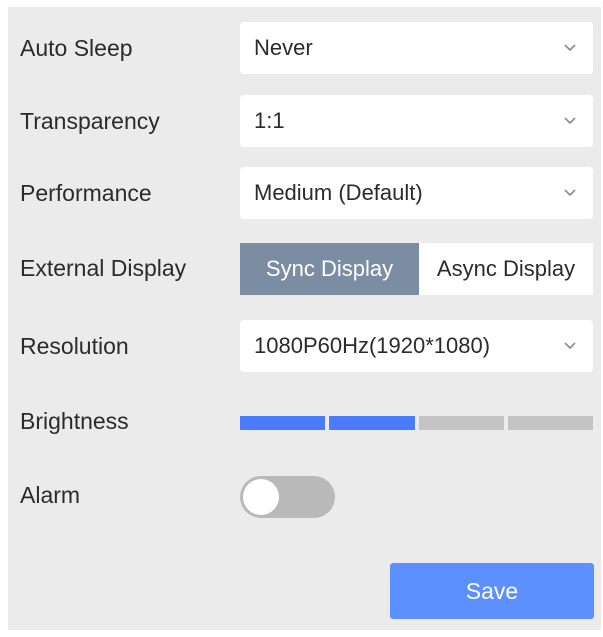 Image resolution: width=603 pixels, height=637 pixels. What do you see at coordinates (261, 497) in the screenshot?
I see `toggle-knob` at bounding box center [261, 497].